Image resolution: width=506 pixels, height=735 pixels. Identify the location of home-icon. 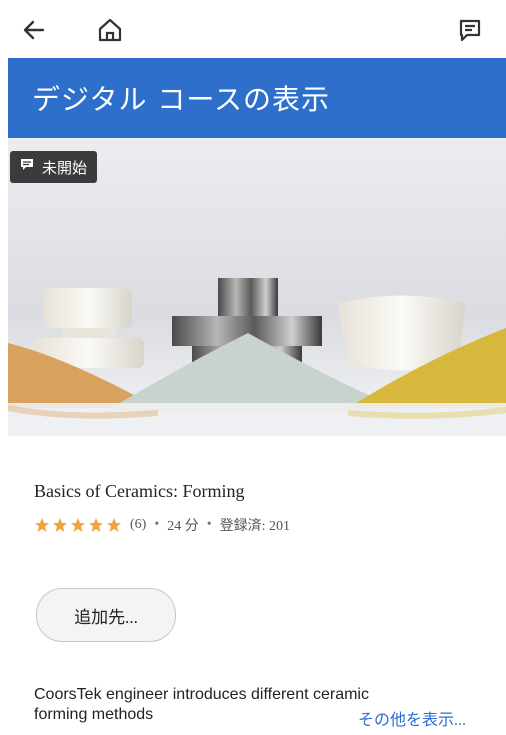
(110, 30).